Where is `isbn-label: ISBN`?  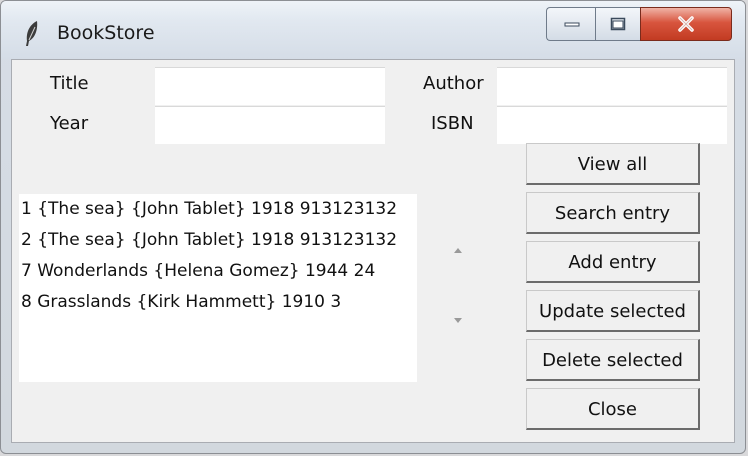 isbn-label: ISBN is located at coordinates (452, 123).